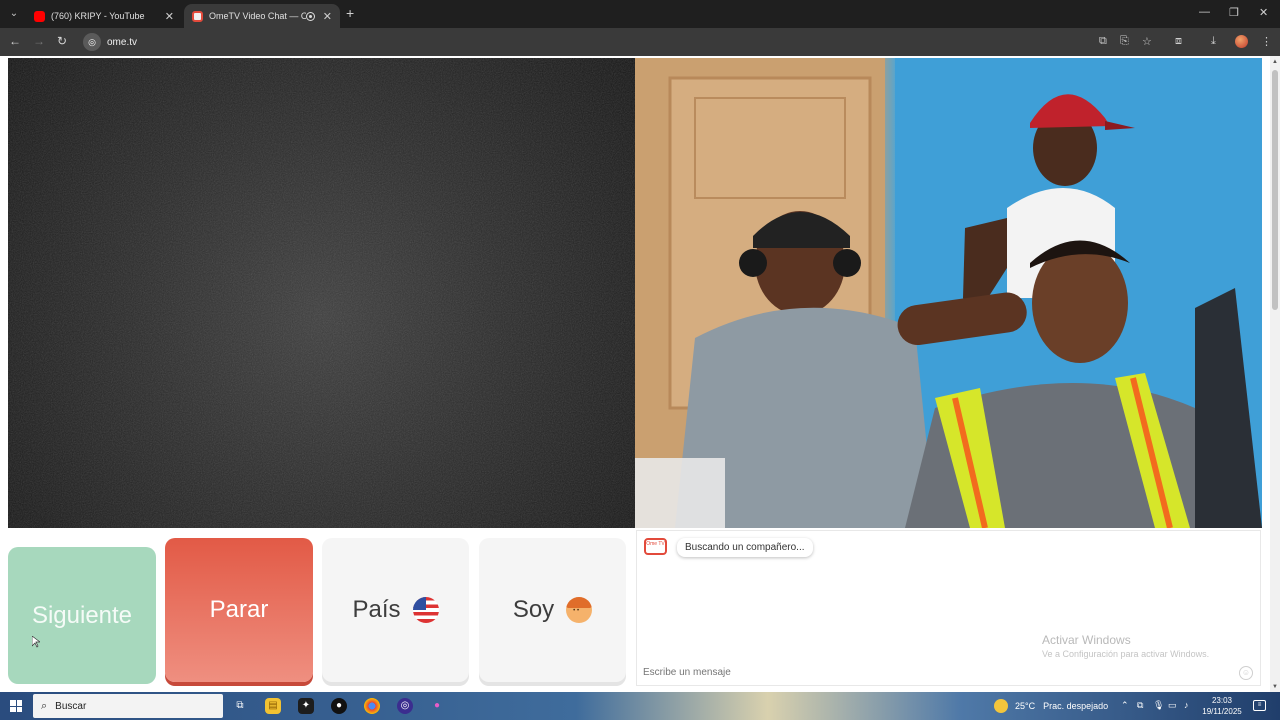  Describe the element at coordinates (1275, 62) in the screenshot. I see `scroll-up-icon: ▲` at that location.